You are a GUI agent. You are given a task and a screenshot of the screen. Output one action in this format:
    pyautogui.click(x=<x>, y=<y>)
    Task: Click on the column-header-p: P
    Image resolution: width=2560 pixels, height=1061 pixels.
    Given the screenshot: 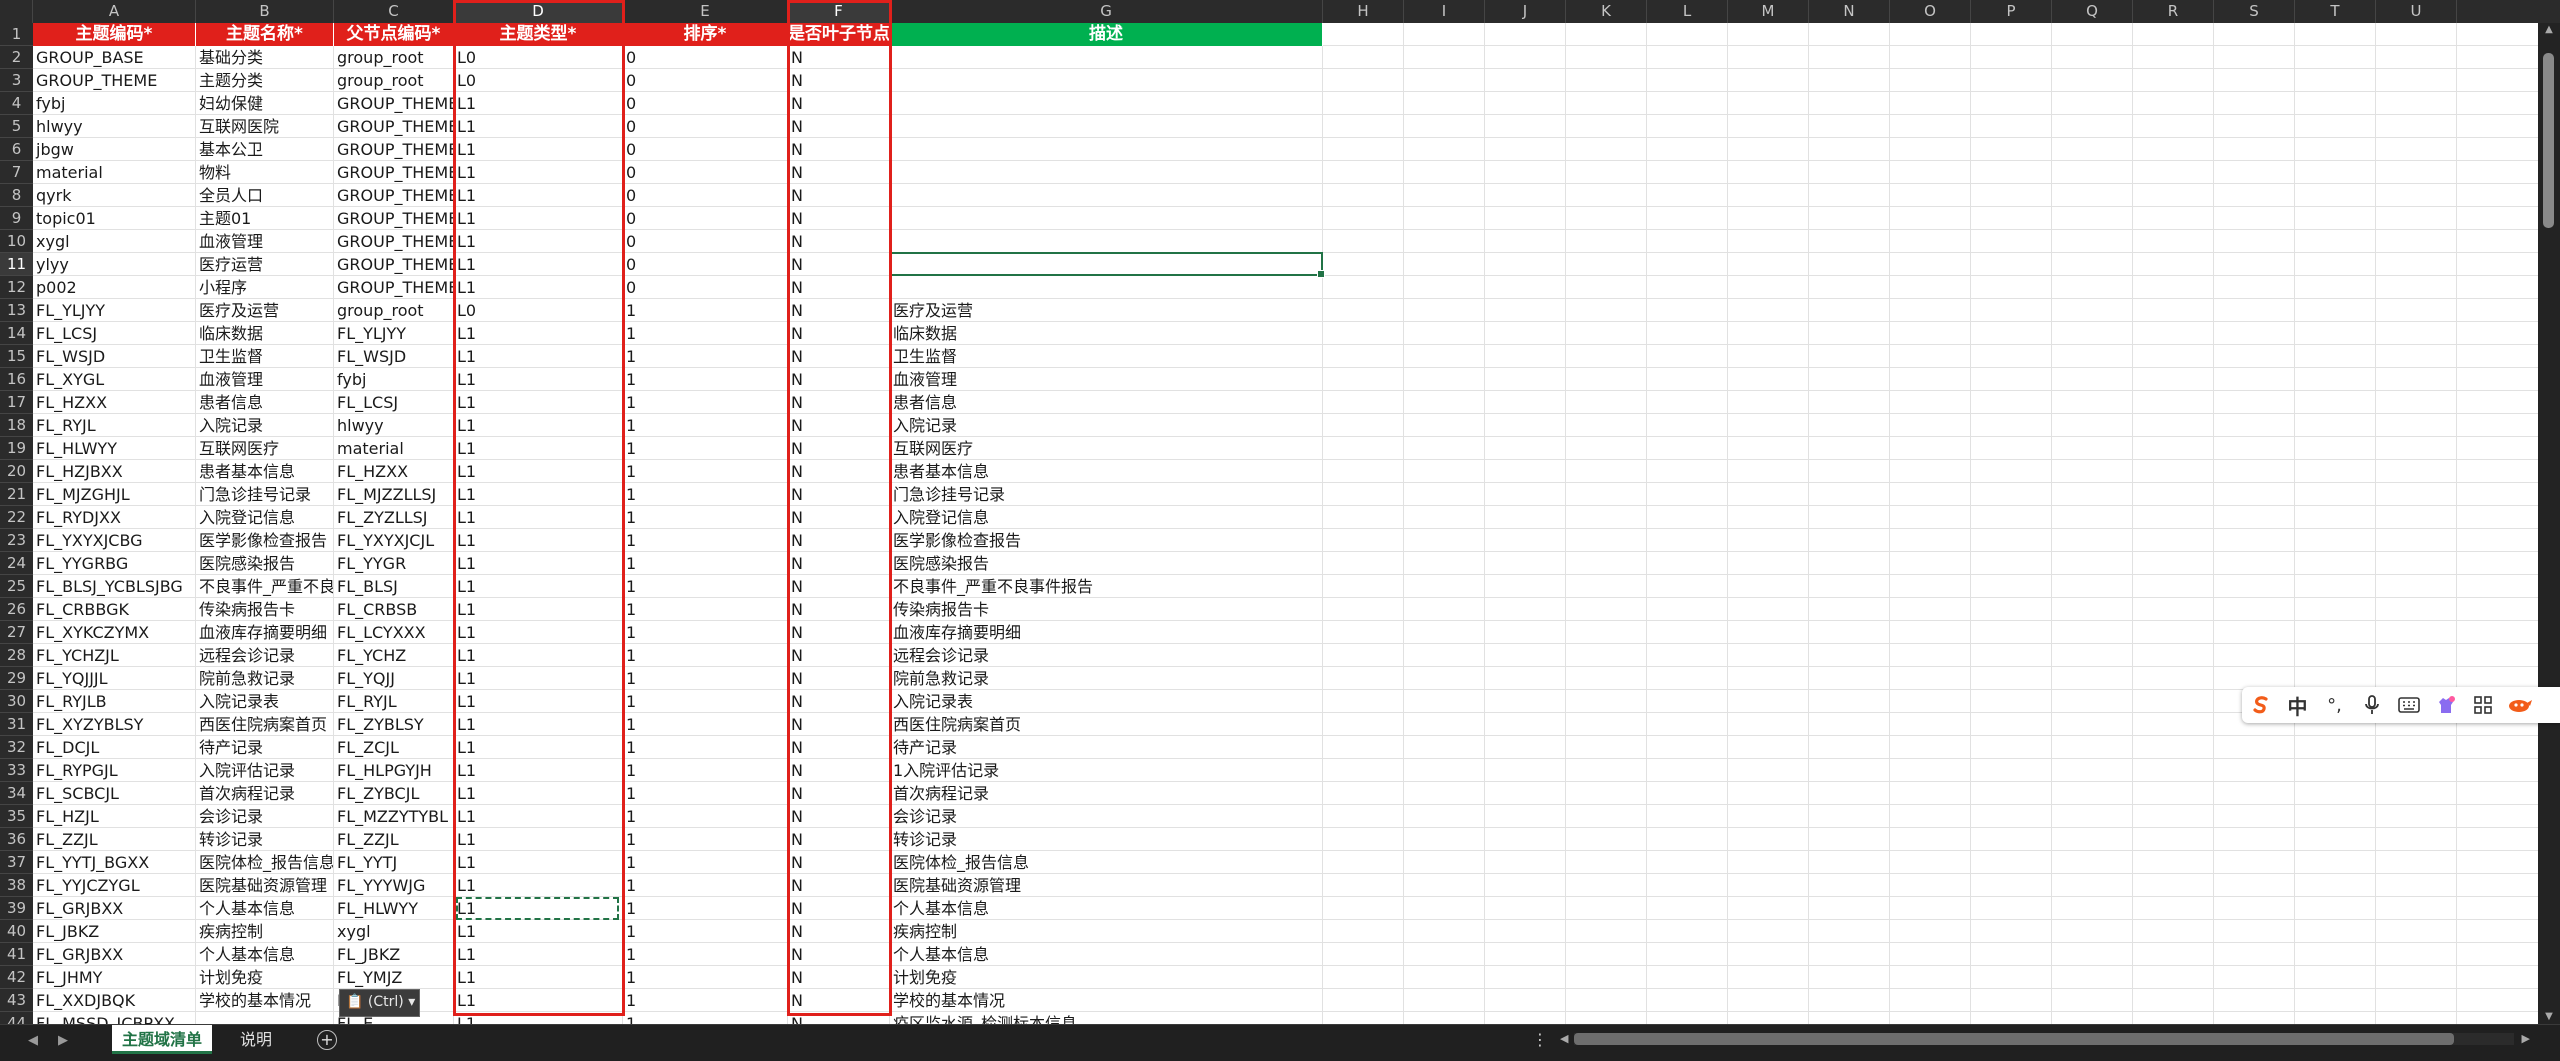 What is the action you would take?
    pyautogui.click(x=2011, y=11)
    